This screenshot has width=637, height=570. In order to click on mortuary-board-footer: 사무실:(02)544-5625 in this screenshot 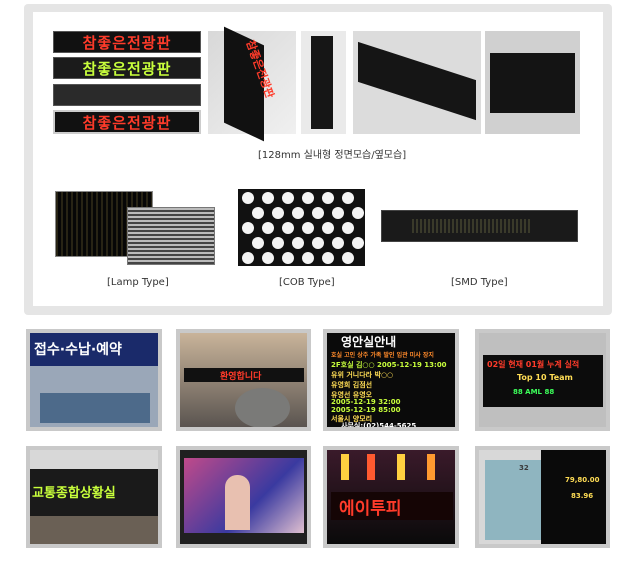, I will do `click(379, 426)`.